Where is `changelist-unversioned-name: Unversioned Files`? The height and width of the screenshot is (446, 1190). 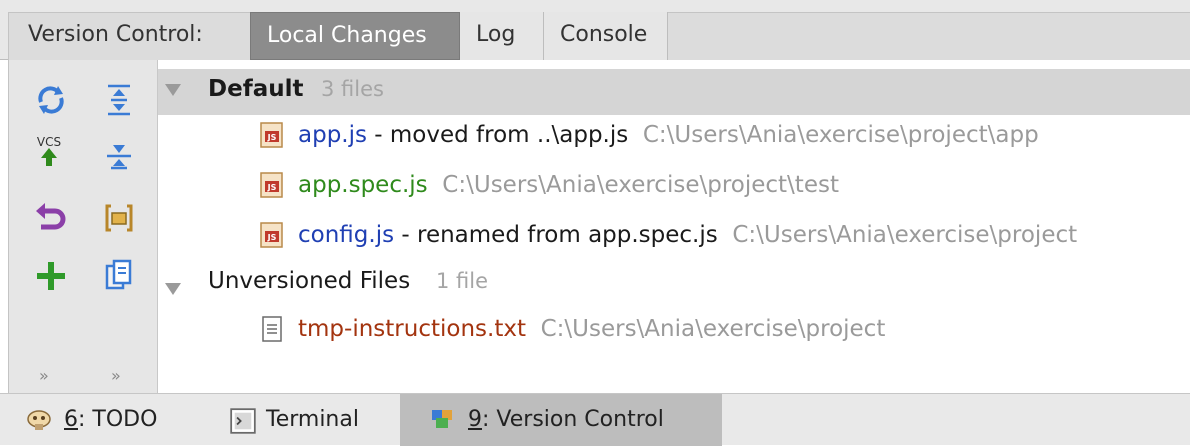
changelist-unversioned-name: Unversioned Files is located at coordinates (309, 281).